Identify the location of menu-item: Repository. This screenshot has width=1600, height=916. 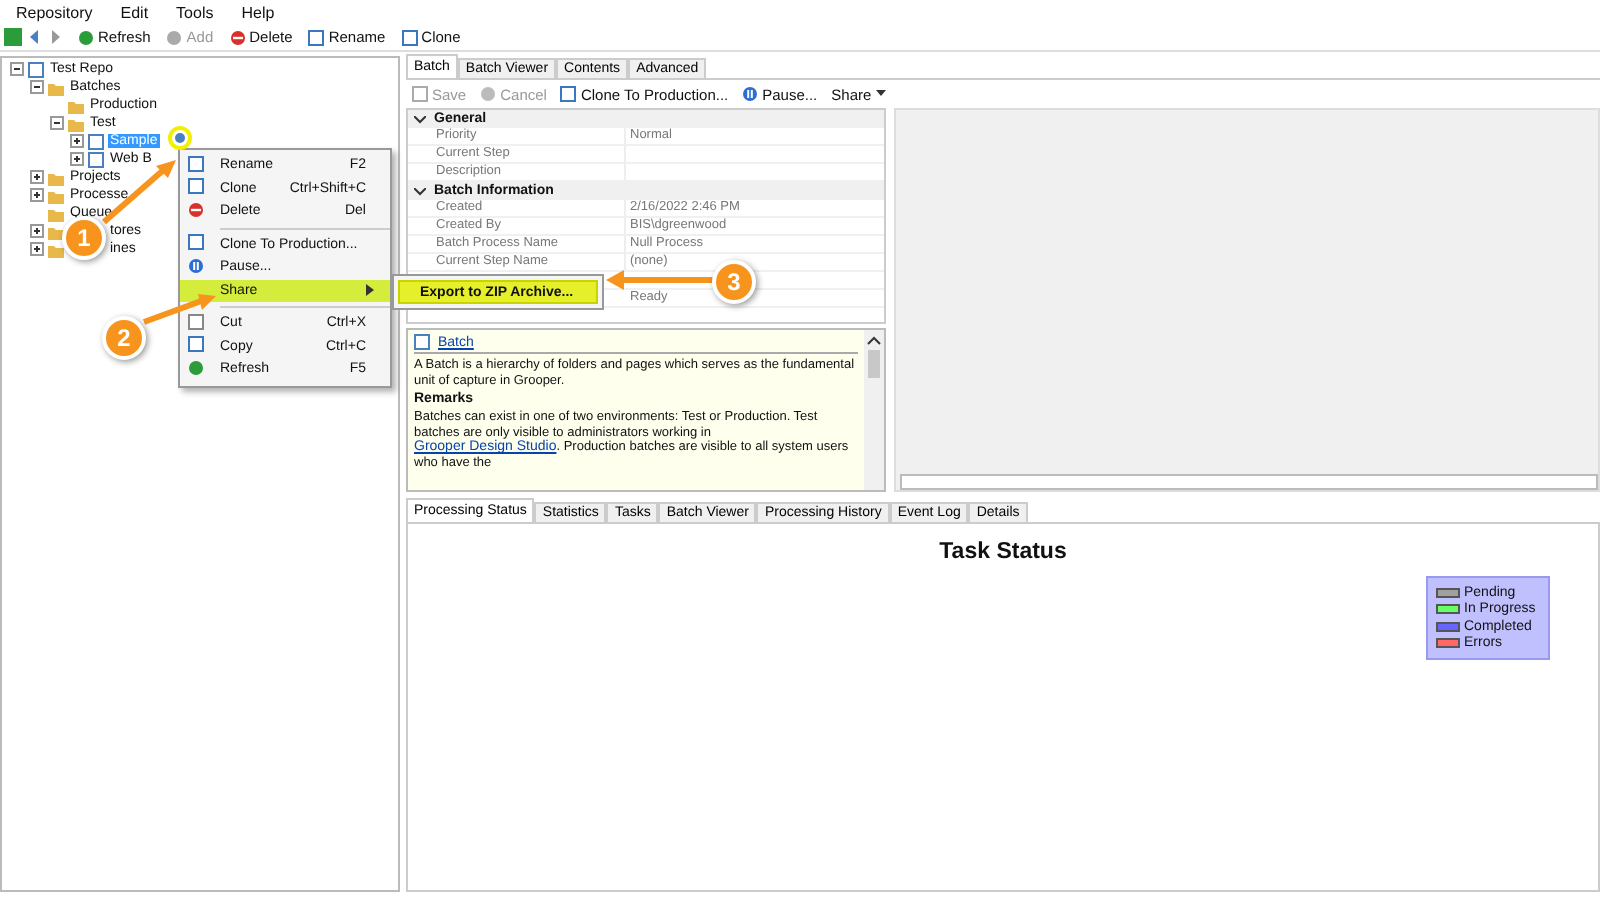
(54, 12).